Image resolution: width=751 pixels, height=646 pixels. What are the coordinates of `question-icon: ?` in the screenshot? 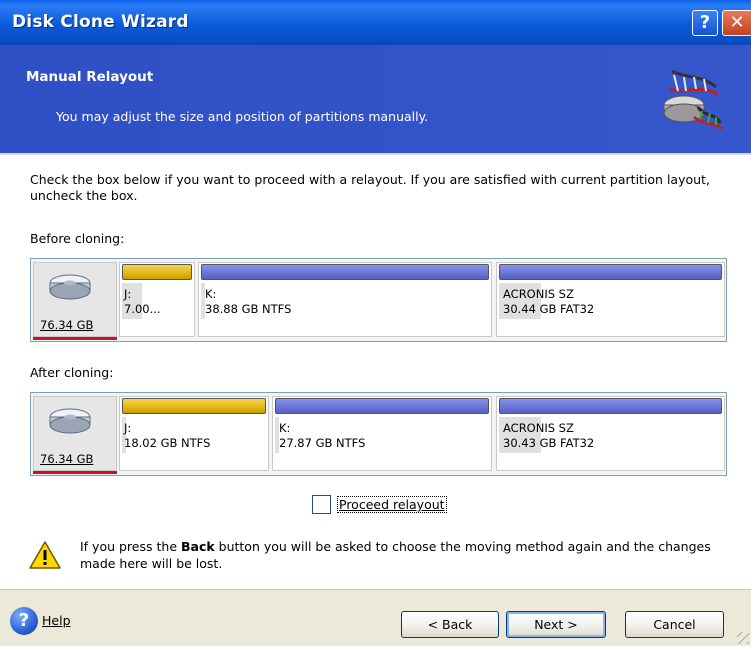 It's located at (705, 22).